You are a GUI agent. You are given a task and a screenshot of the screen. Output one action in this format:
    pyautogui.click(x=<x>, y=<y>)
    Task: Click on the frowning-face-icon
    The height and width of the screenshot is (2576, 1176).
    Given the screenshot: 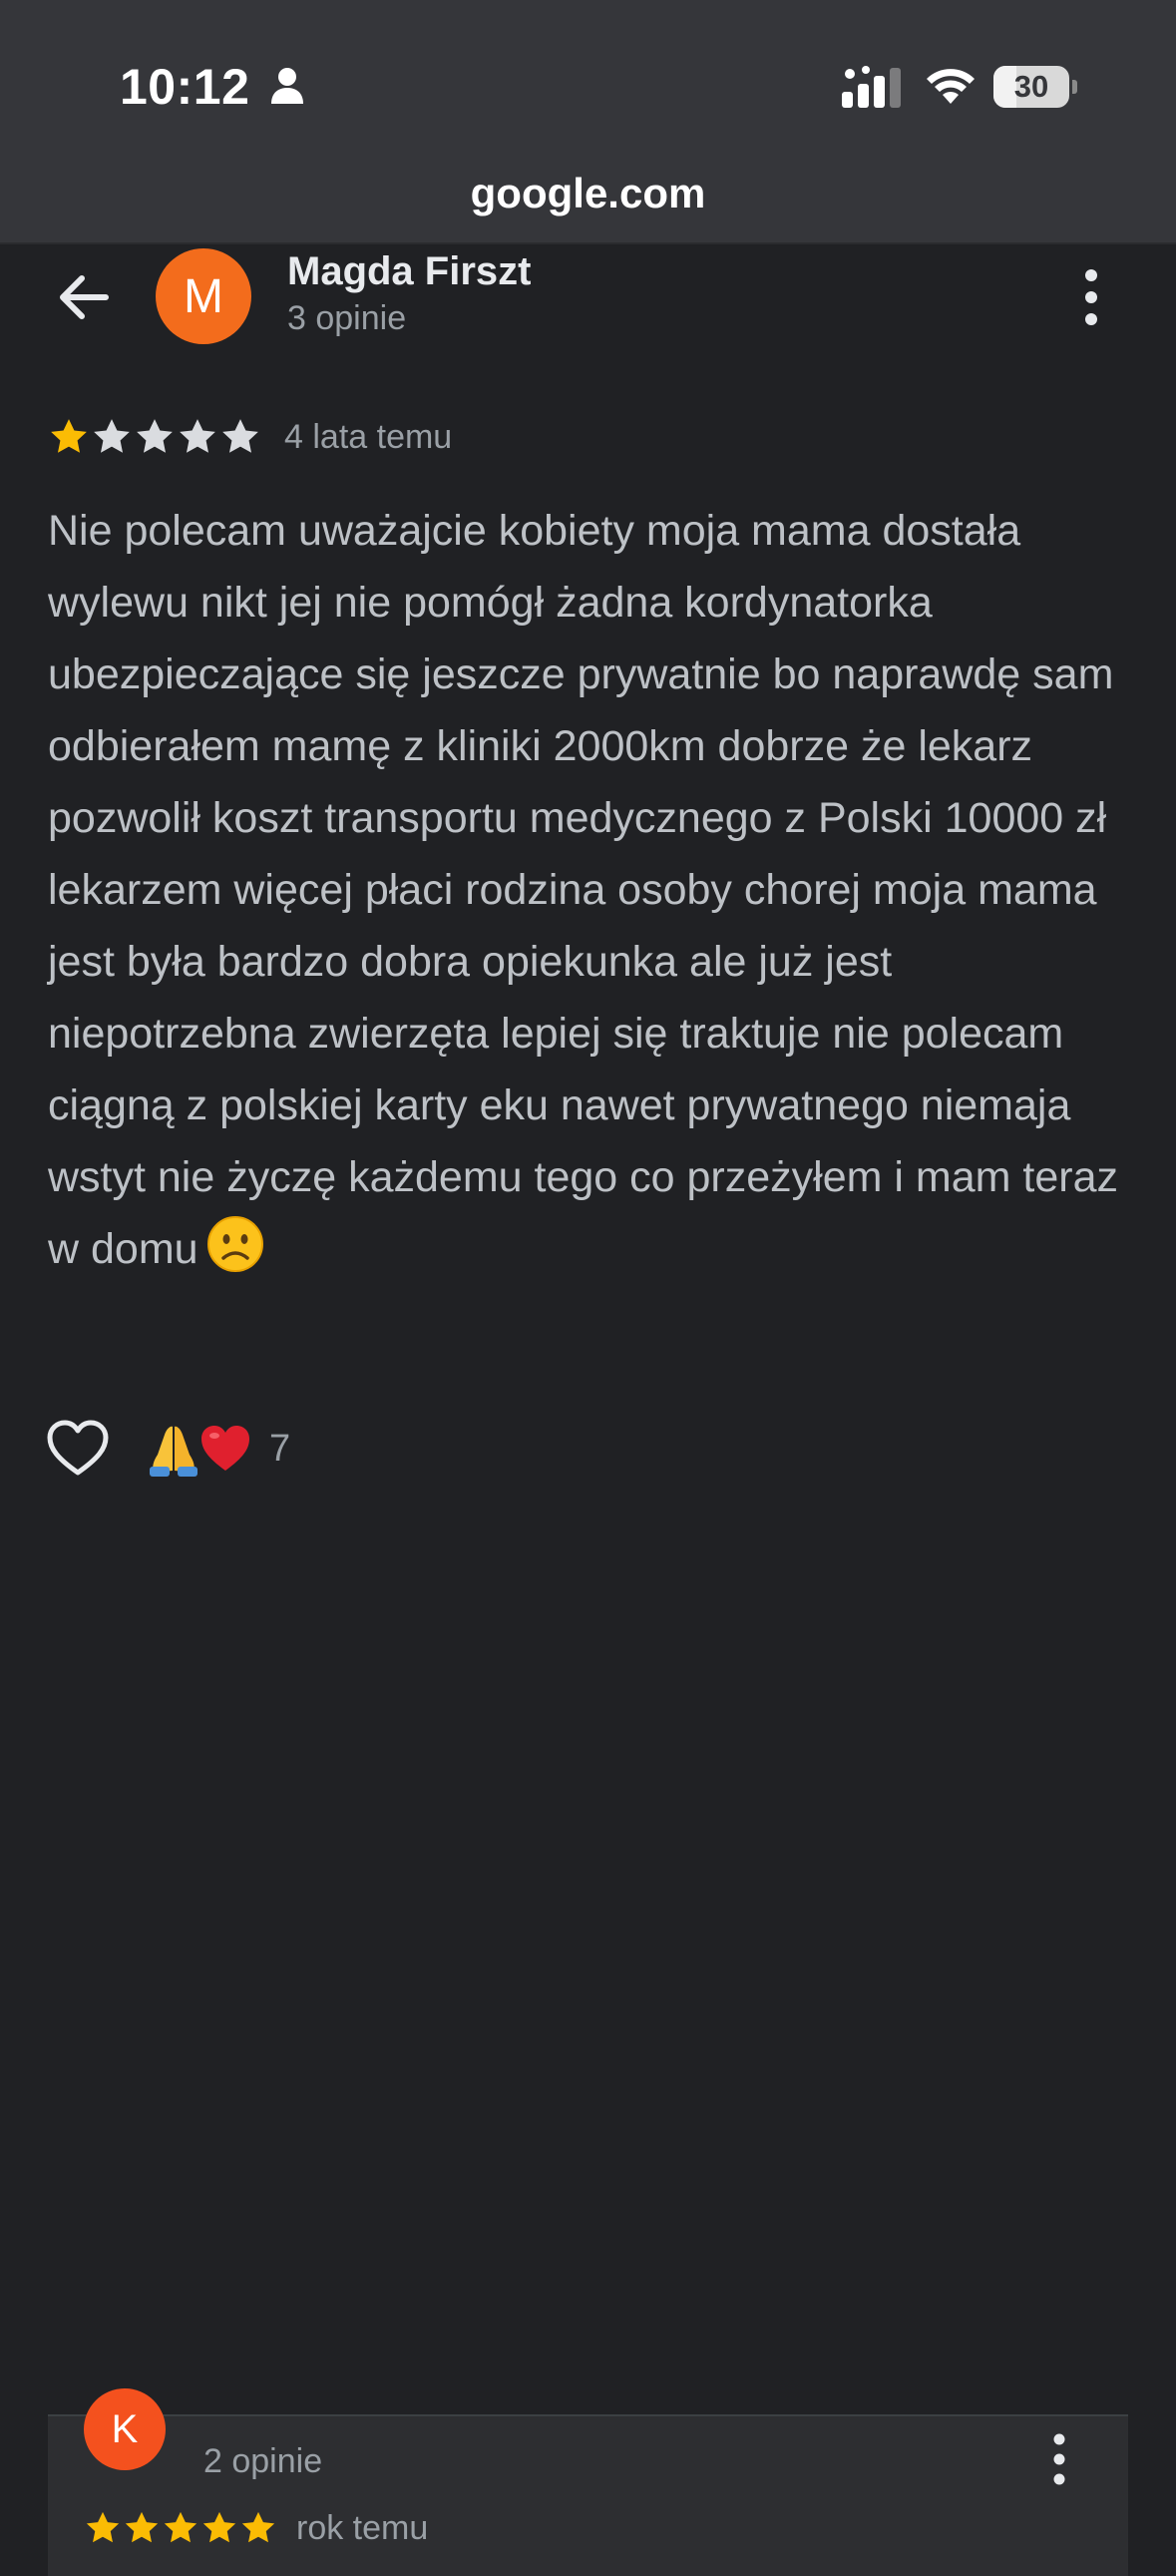 What is the action you would take?
    pyautogui.click(x=235, y=1244)
    